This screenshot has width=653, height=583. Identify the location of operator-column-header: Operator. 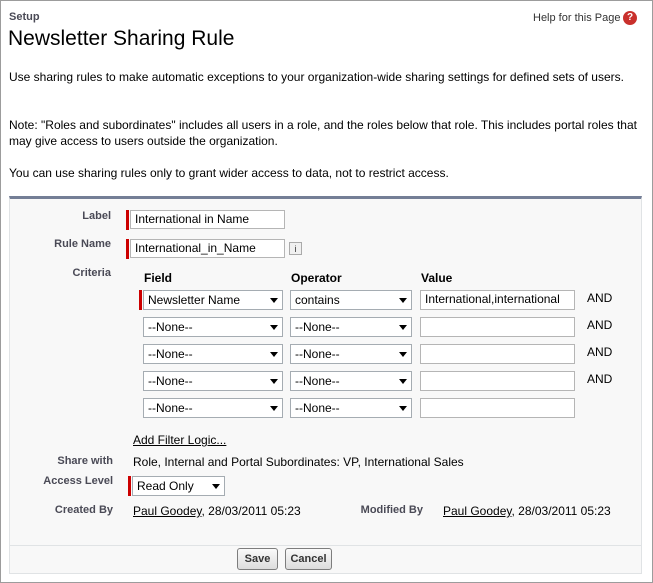
(316, 278).